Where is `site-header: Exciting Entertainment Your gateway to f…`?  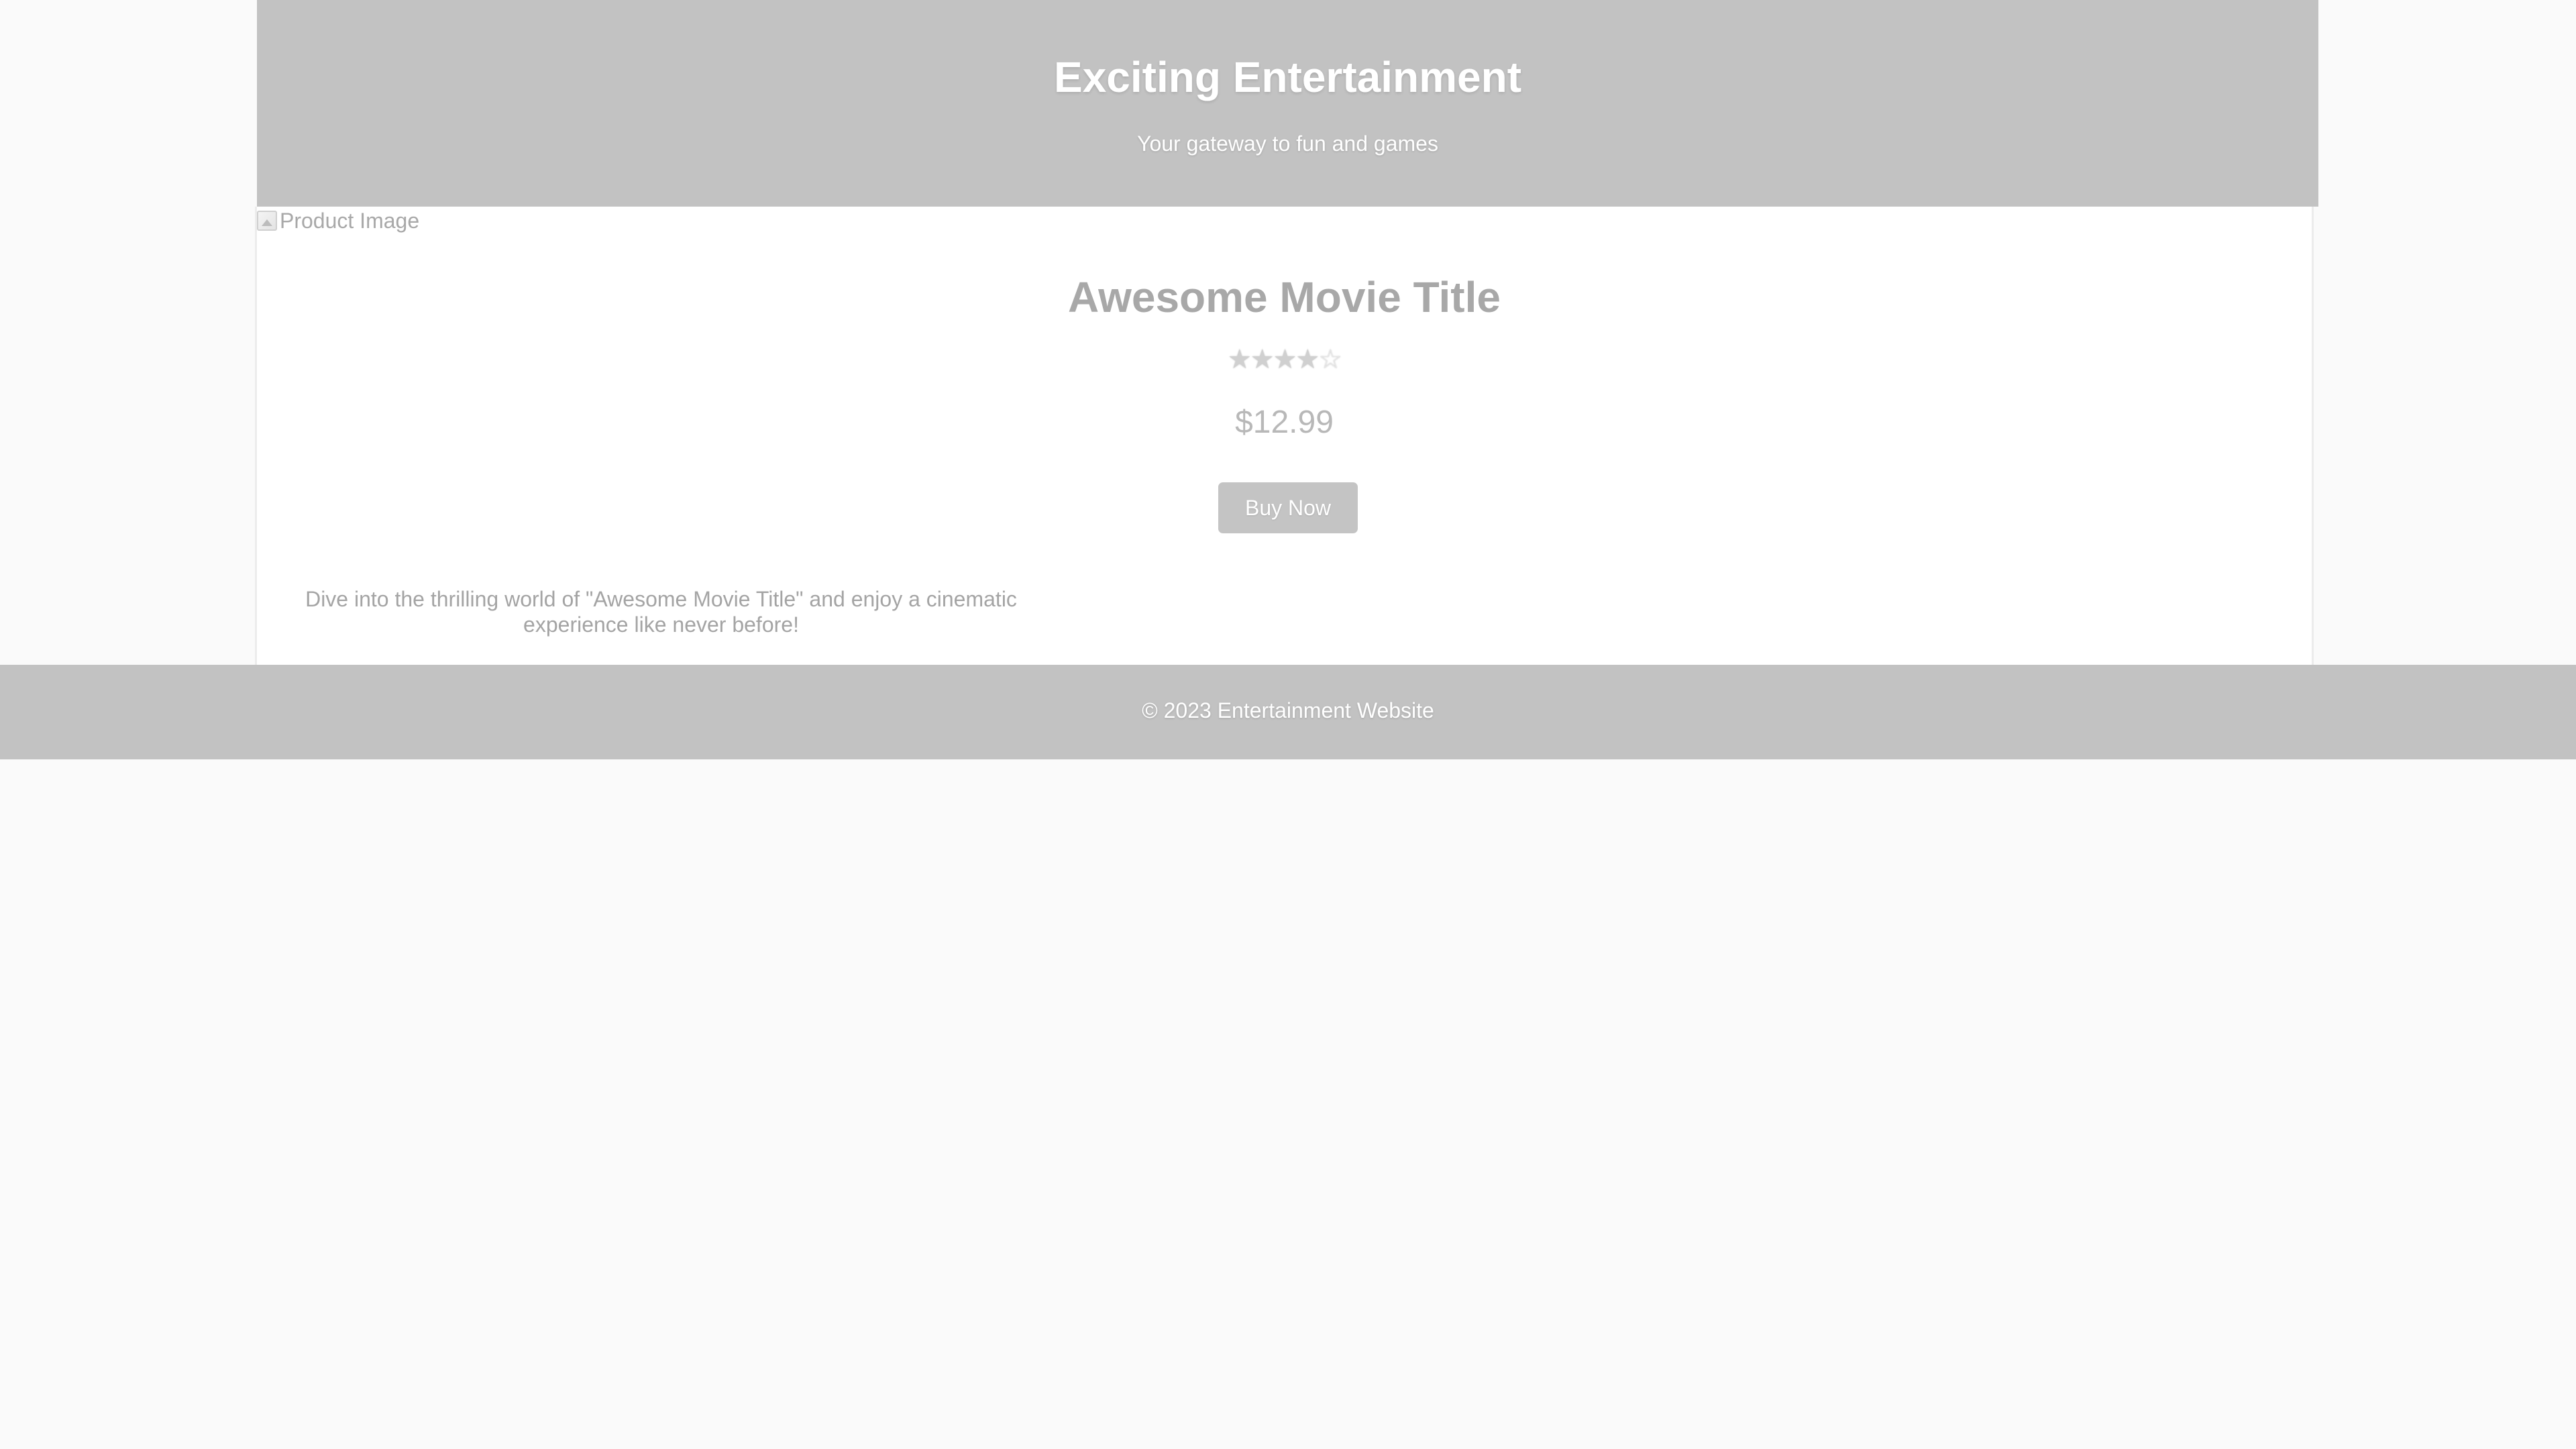
site-header: Exciting Entertainment Your gateway to f… is located at coordinates (1287, 103).